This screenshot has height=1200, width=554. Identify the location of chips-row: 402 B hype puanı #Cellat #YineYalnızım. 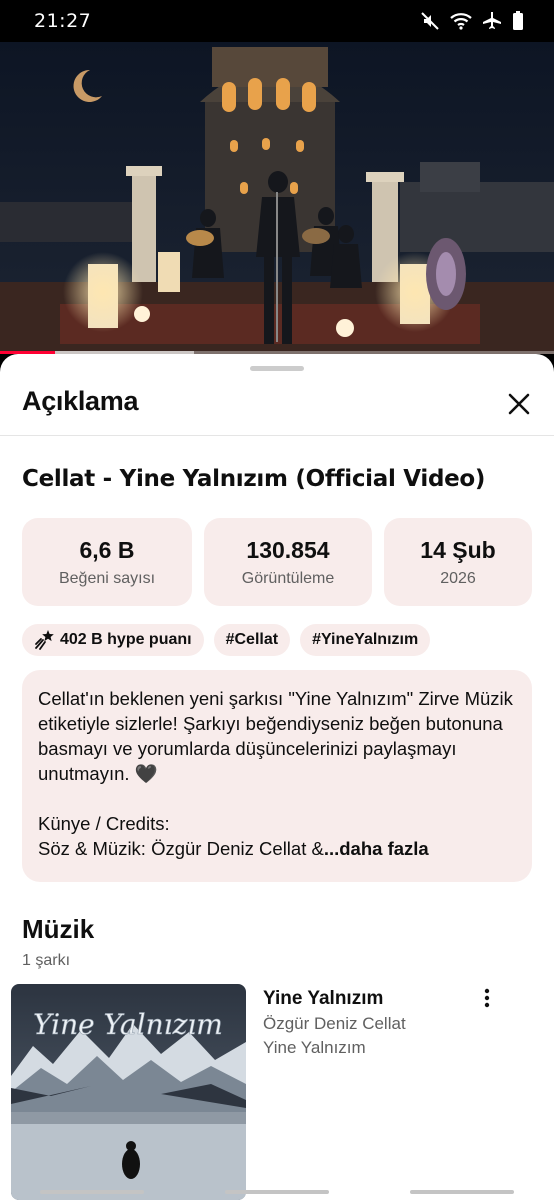
(226, 640).